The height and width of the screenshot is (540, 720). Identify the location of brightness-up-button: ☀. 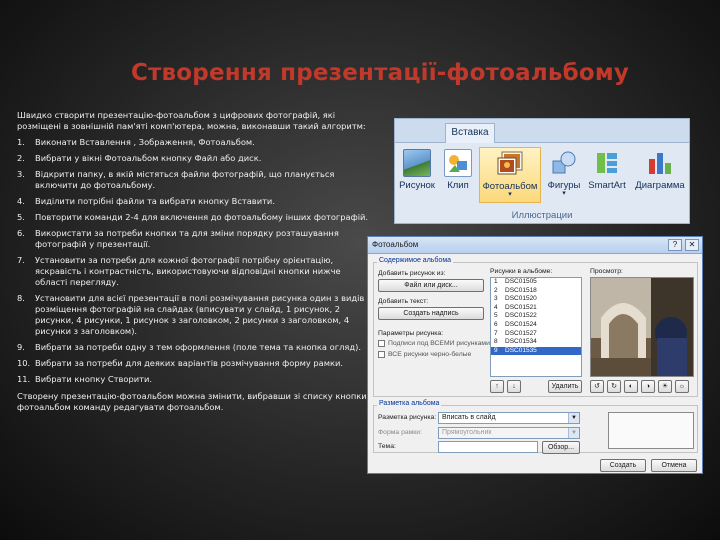
(665, 386).